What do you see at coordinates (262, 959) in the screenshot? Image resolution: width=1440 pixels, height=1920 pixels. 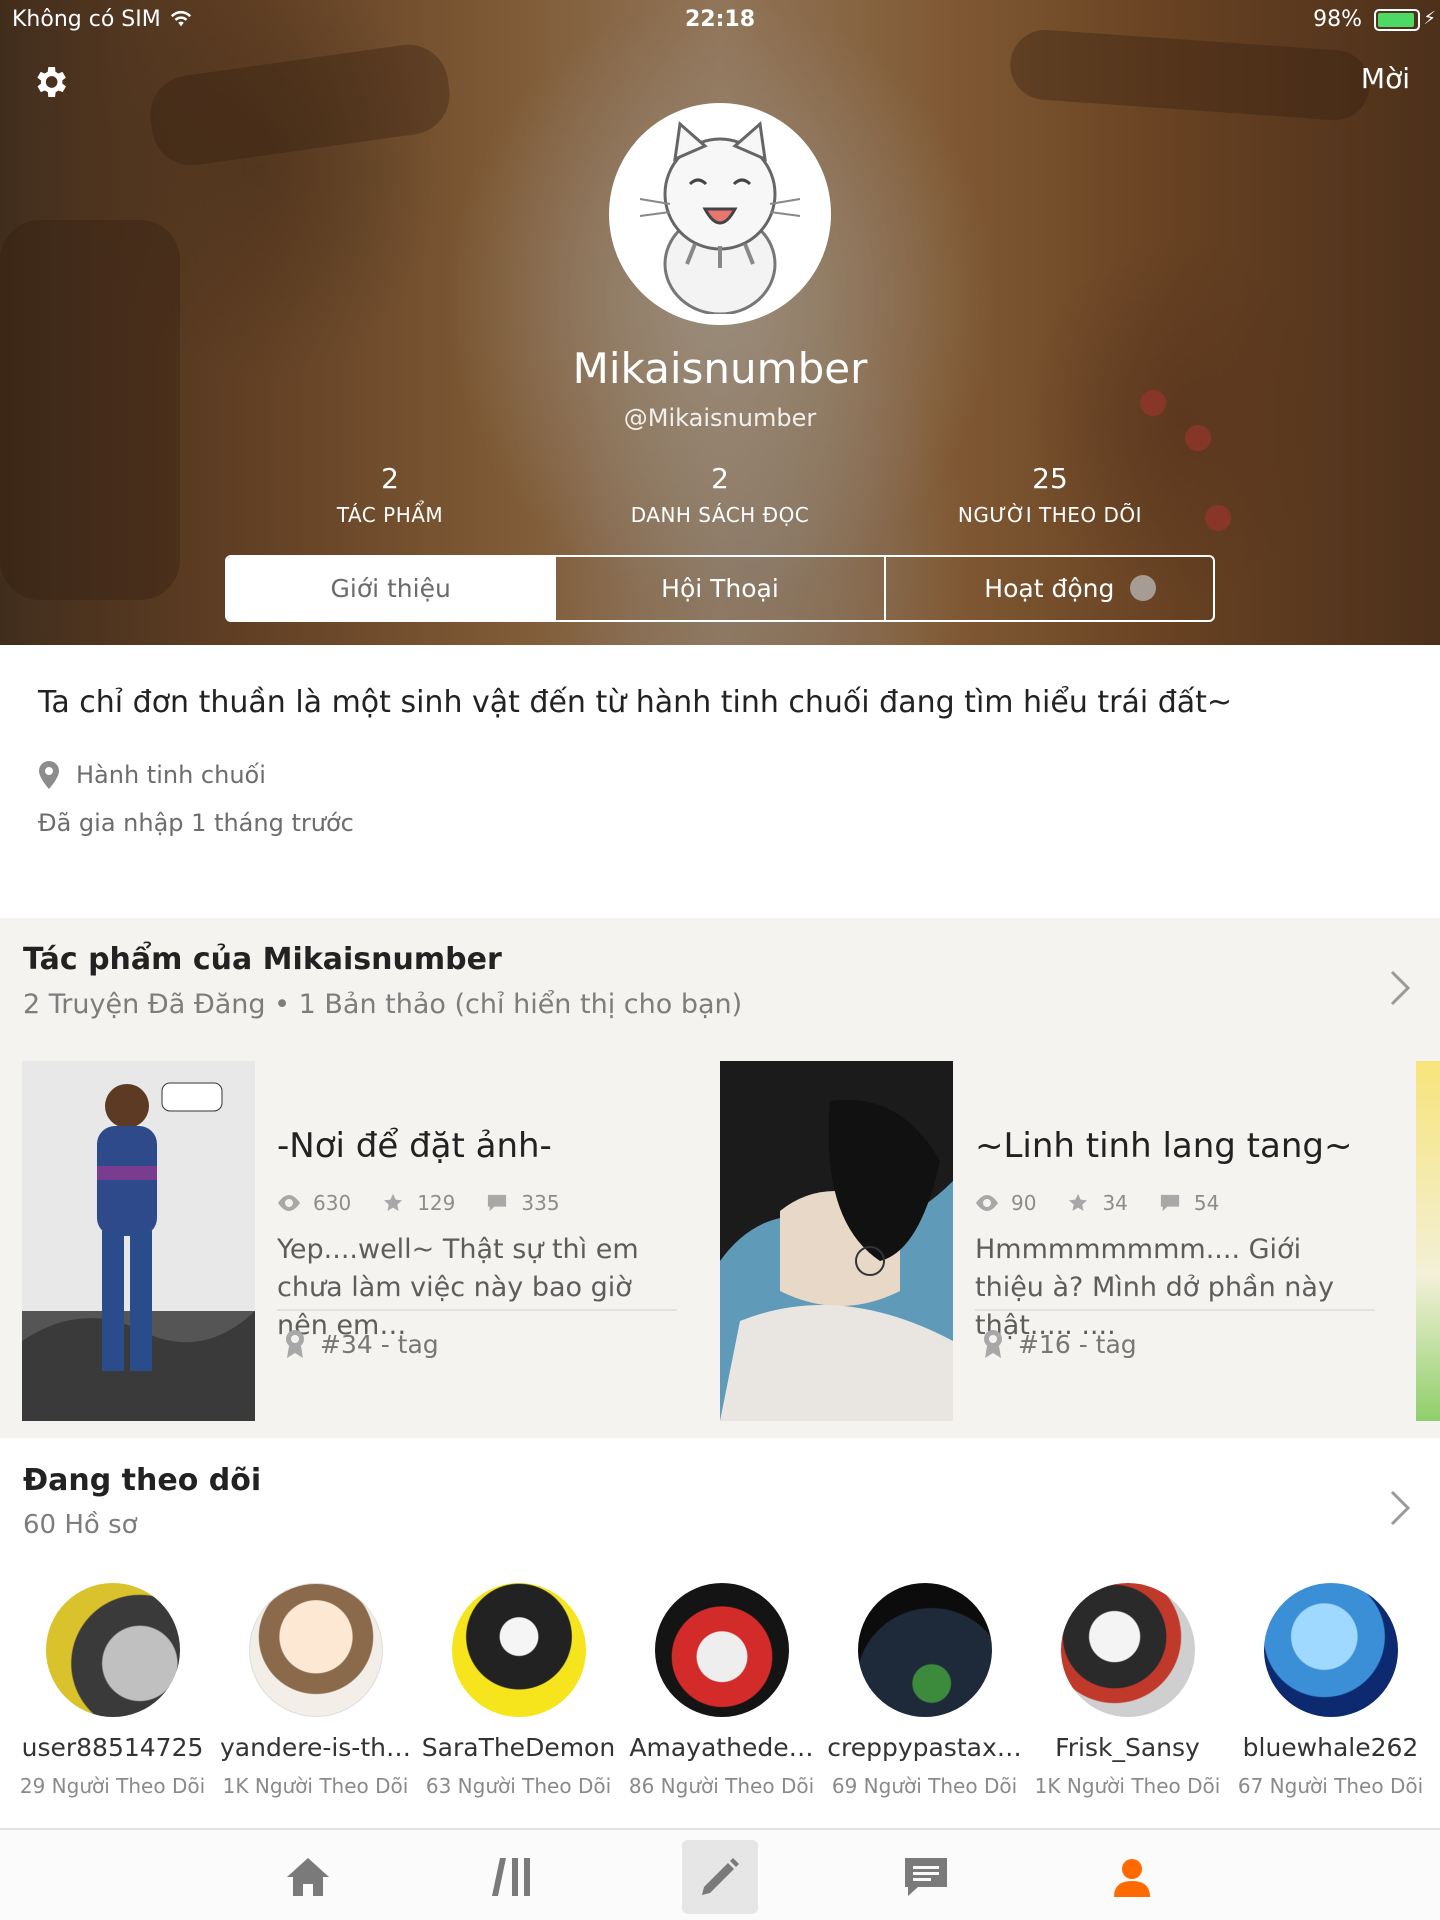 I see `works-title: Tác phẩm của Mikaisnumber` at bounding box center [262, 959].